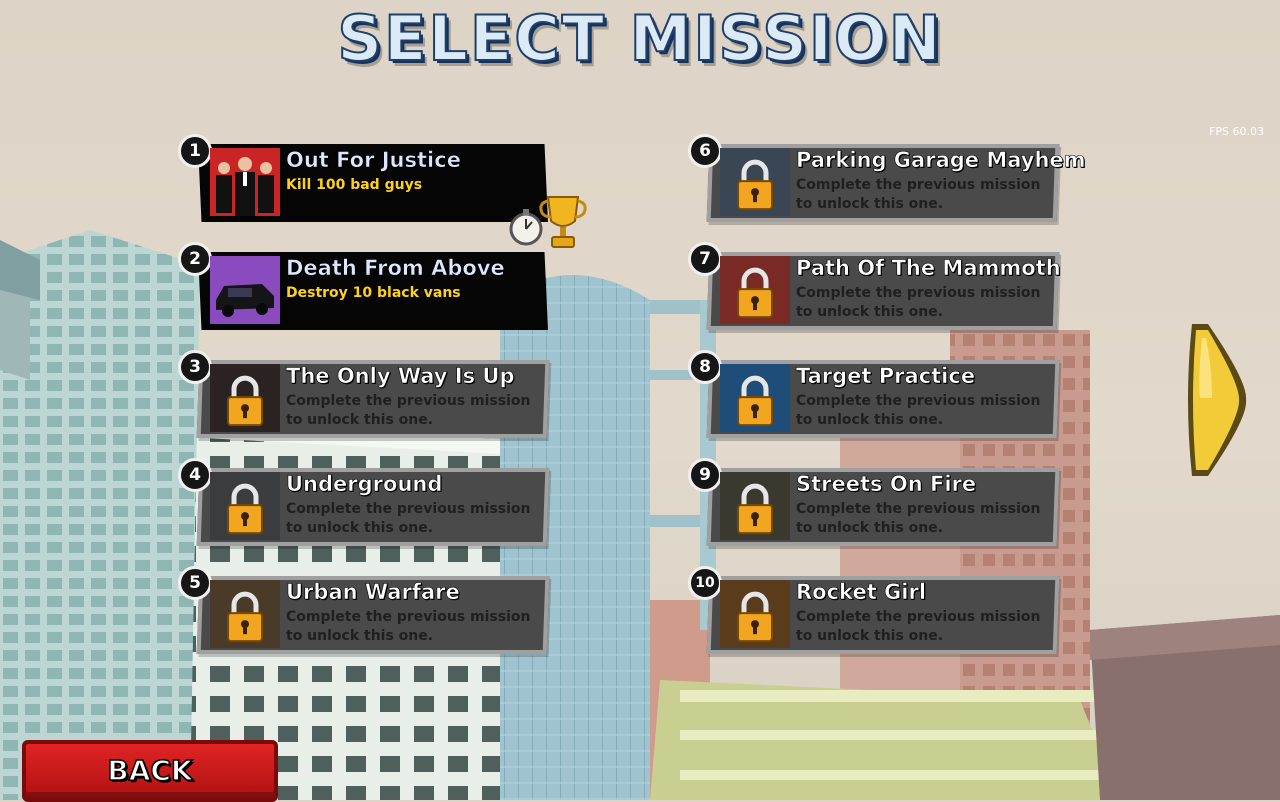 Image resolution: width=1280 pixels, height=802 pixels. Describe the element at coordinates (705, 259) in the screenshot. I see `mission-number-badge: 7` at that location.